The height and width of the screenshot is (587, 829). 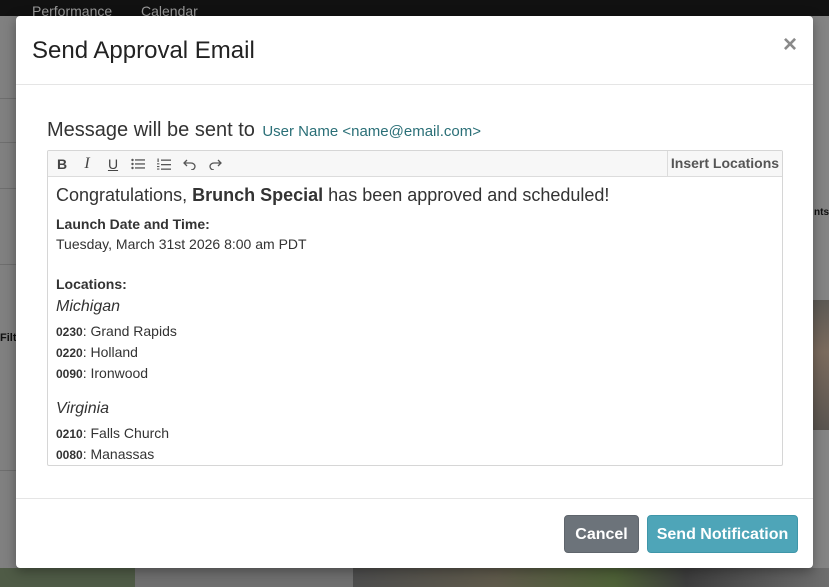 I want to click on cancel-button: Cancel, so click(x=601, y=534).